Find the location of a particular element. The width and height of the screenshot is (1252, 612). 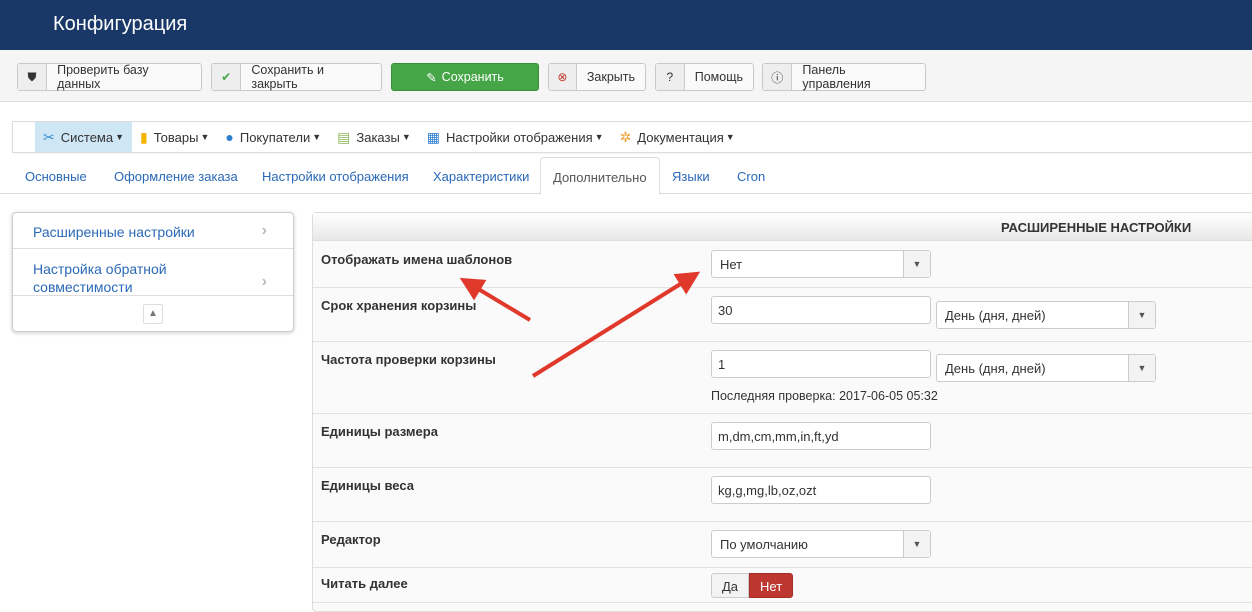

edit-icon: ✎ is located at coordinates (431, 77).